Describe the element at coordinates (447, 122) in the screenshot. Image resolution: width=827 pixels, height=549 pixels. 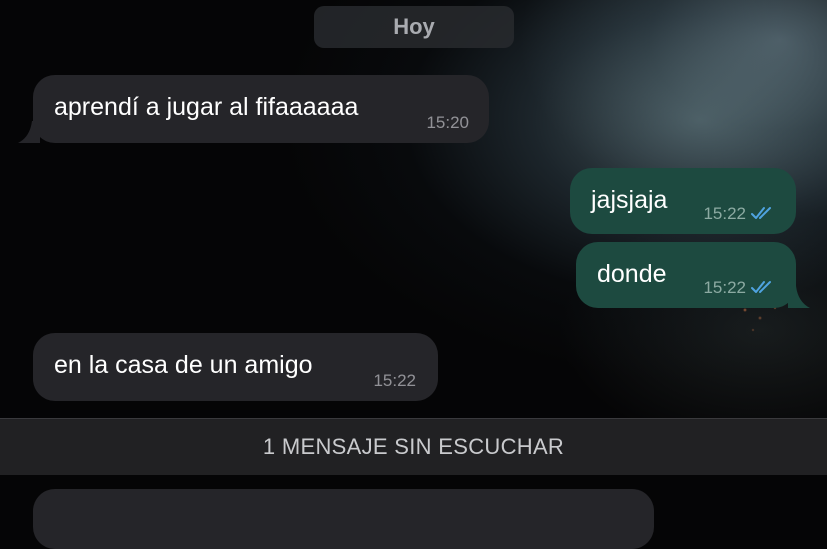
I see `message-time: 15:20` at that location.